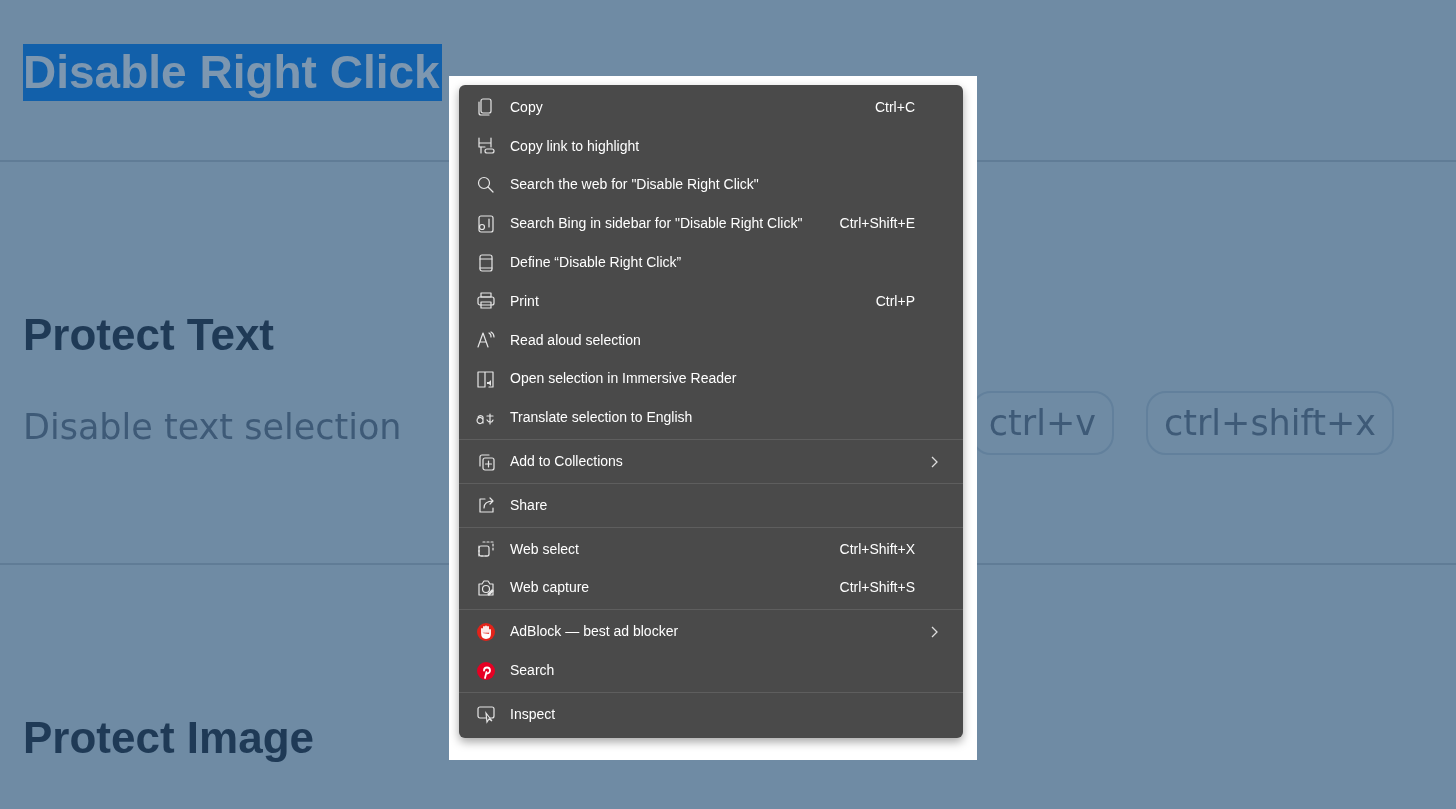  I want to click on inspect-icon, so click(486, 714).